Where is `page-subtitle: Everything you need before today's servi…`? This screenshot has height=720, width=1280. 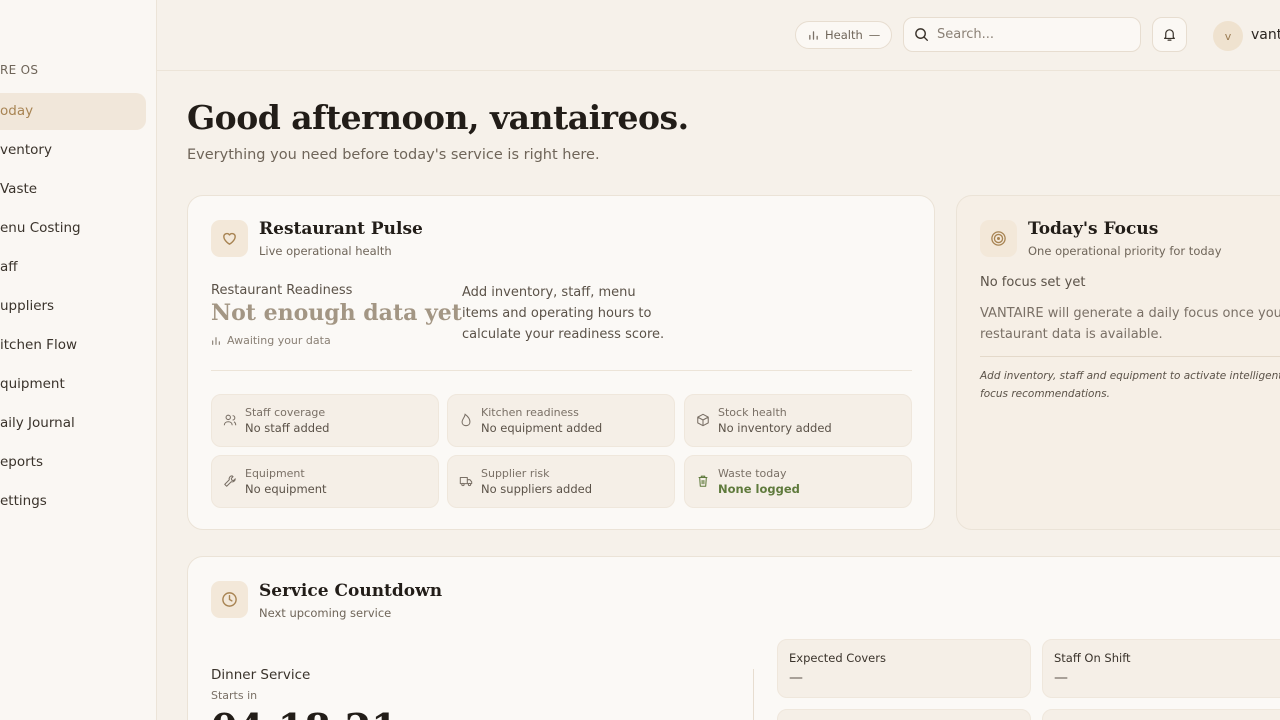
page-subtitle: Everything you need before today's servi… is located at coordinates (393, 155).